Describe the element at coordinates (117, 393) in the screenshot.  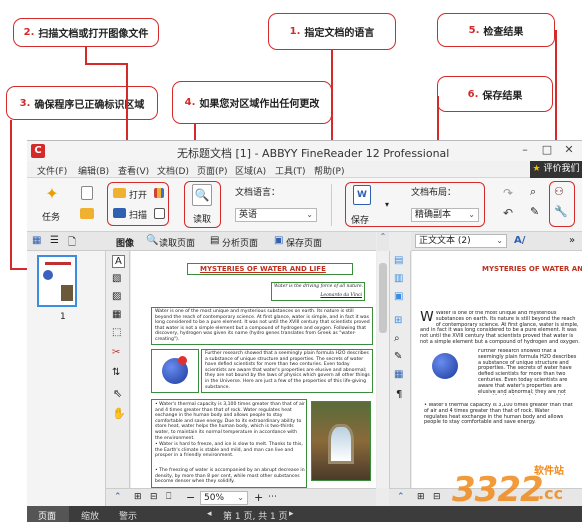
I see `pointer-tool-icon: ⇖` at that location.